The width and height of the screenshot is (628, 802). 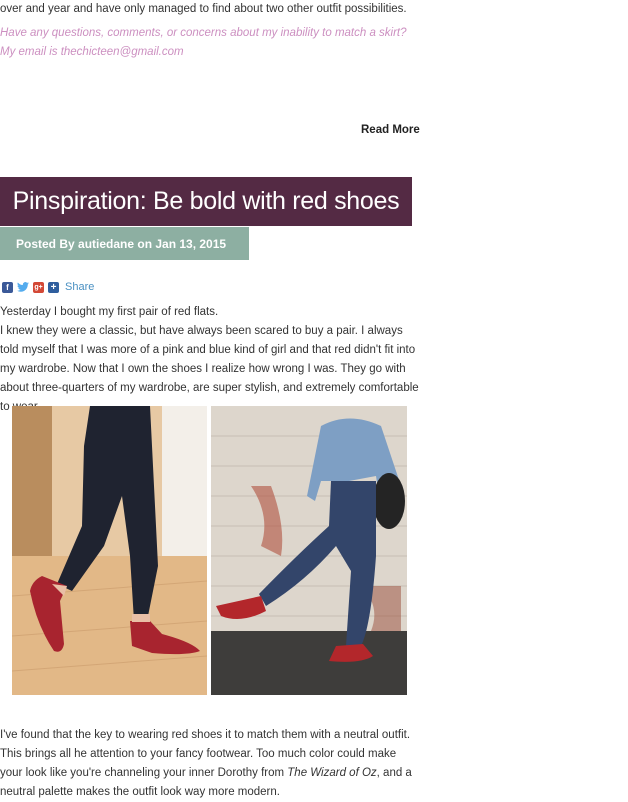 I want to click on share-bar: f g+ + Share, so click(x=48, y=287).